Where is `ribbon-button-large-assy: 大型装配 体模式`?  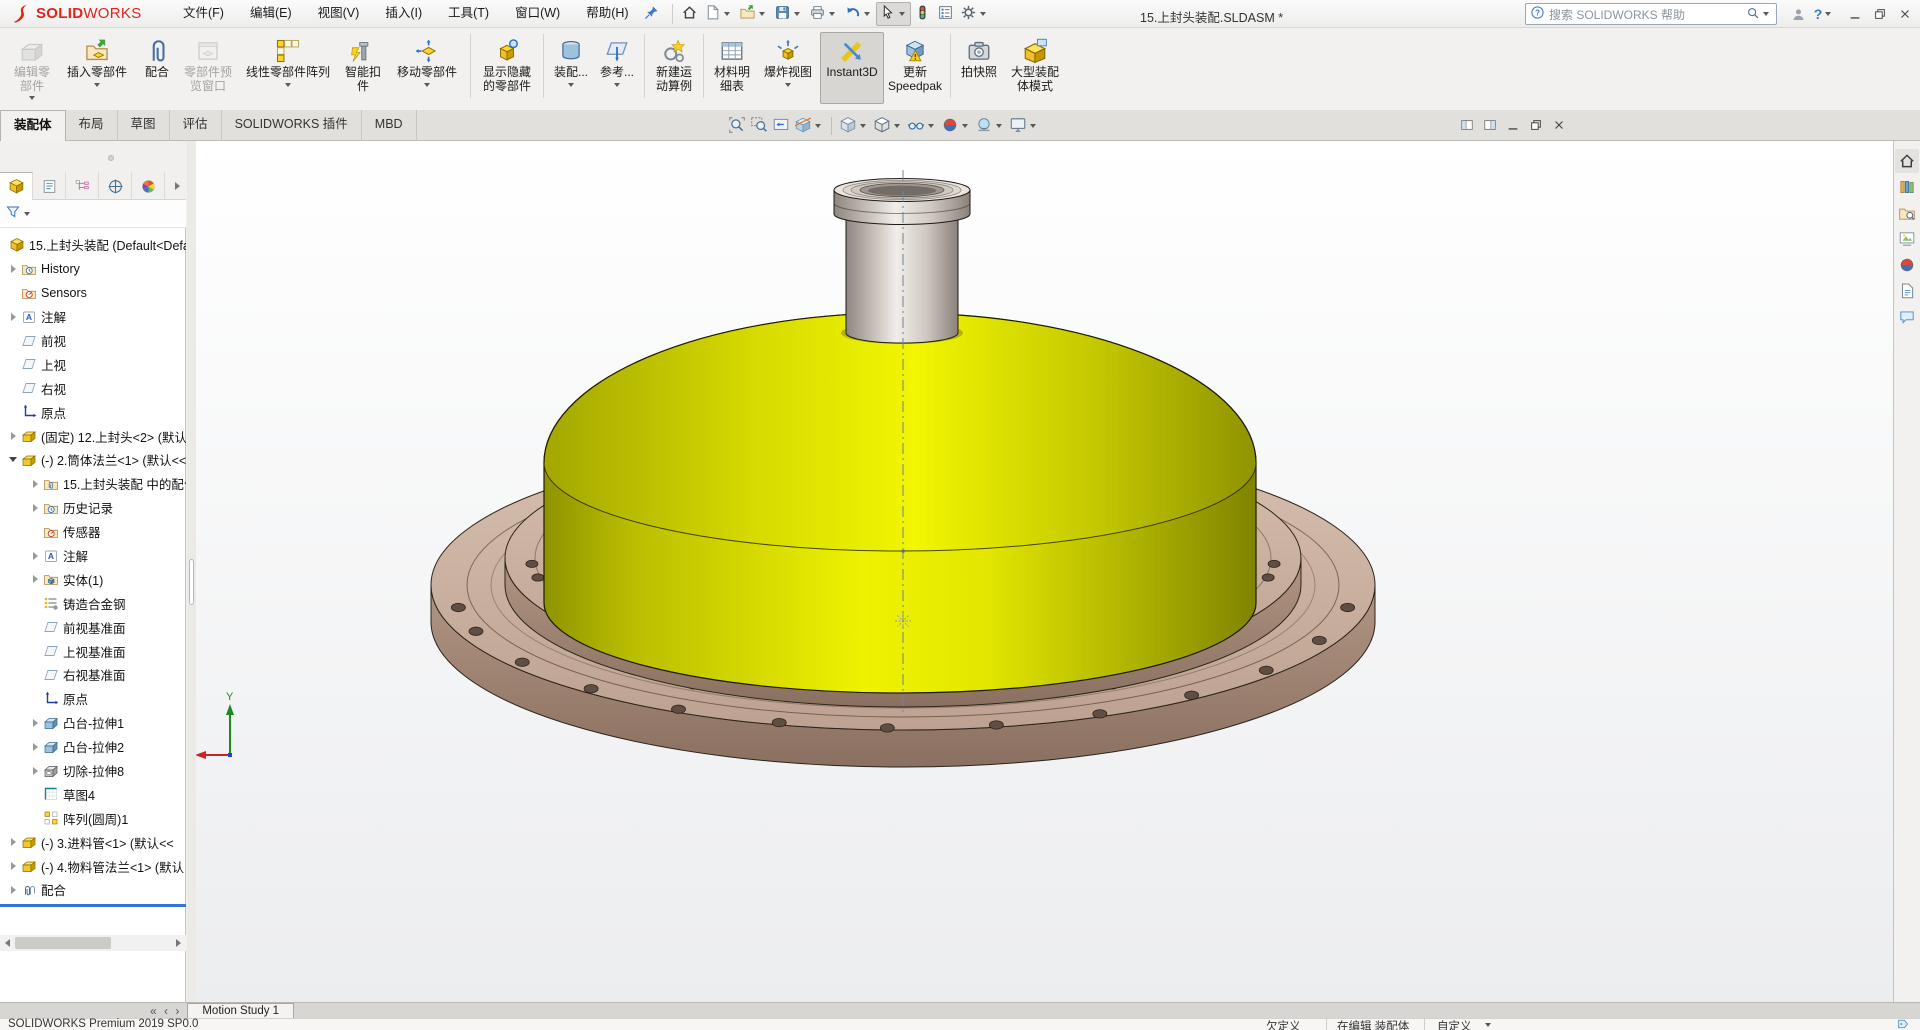 ribbon-button-large-assy: 大型装配 体模式 is located at coordinates (1035, 68).